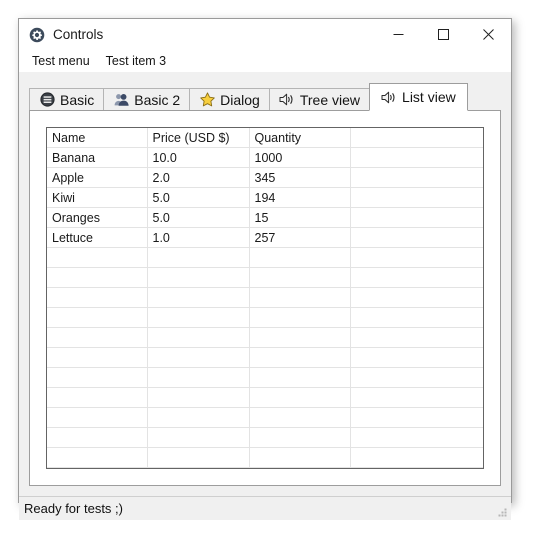 Image resolution: width=534 pixels, height=535 pixels. What do you see at coordinates (398, 34) in the screenshot?
I see `minimize-button` at bounding box center [398, 34].